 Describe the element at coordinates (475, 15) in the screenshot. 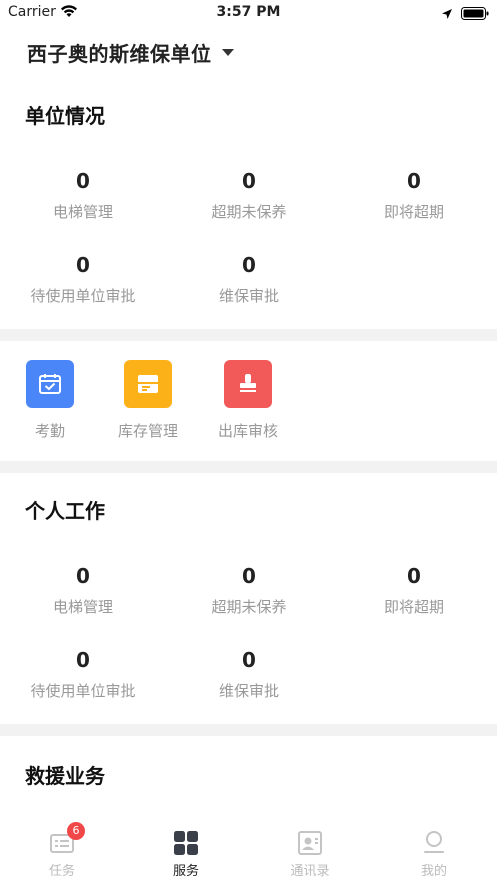

I see `battery-icon` at that location.